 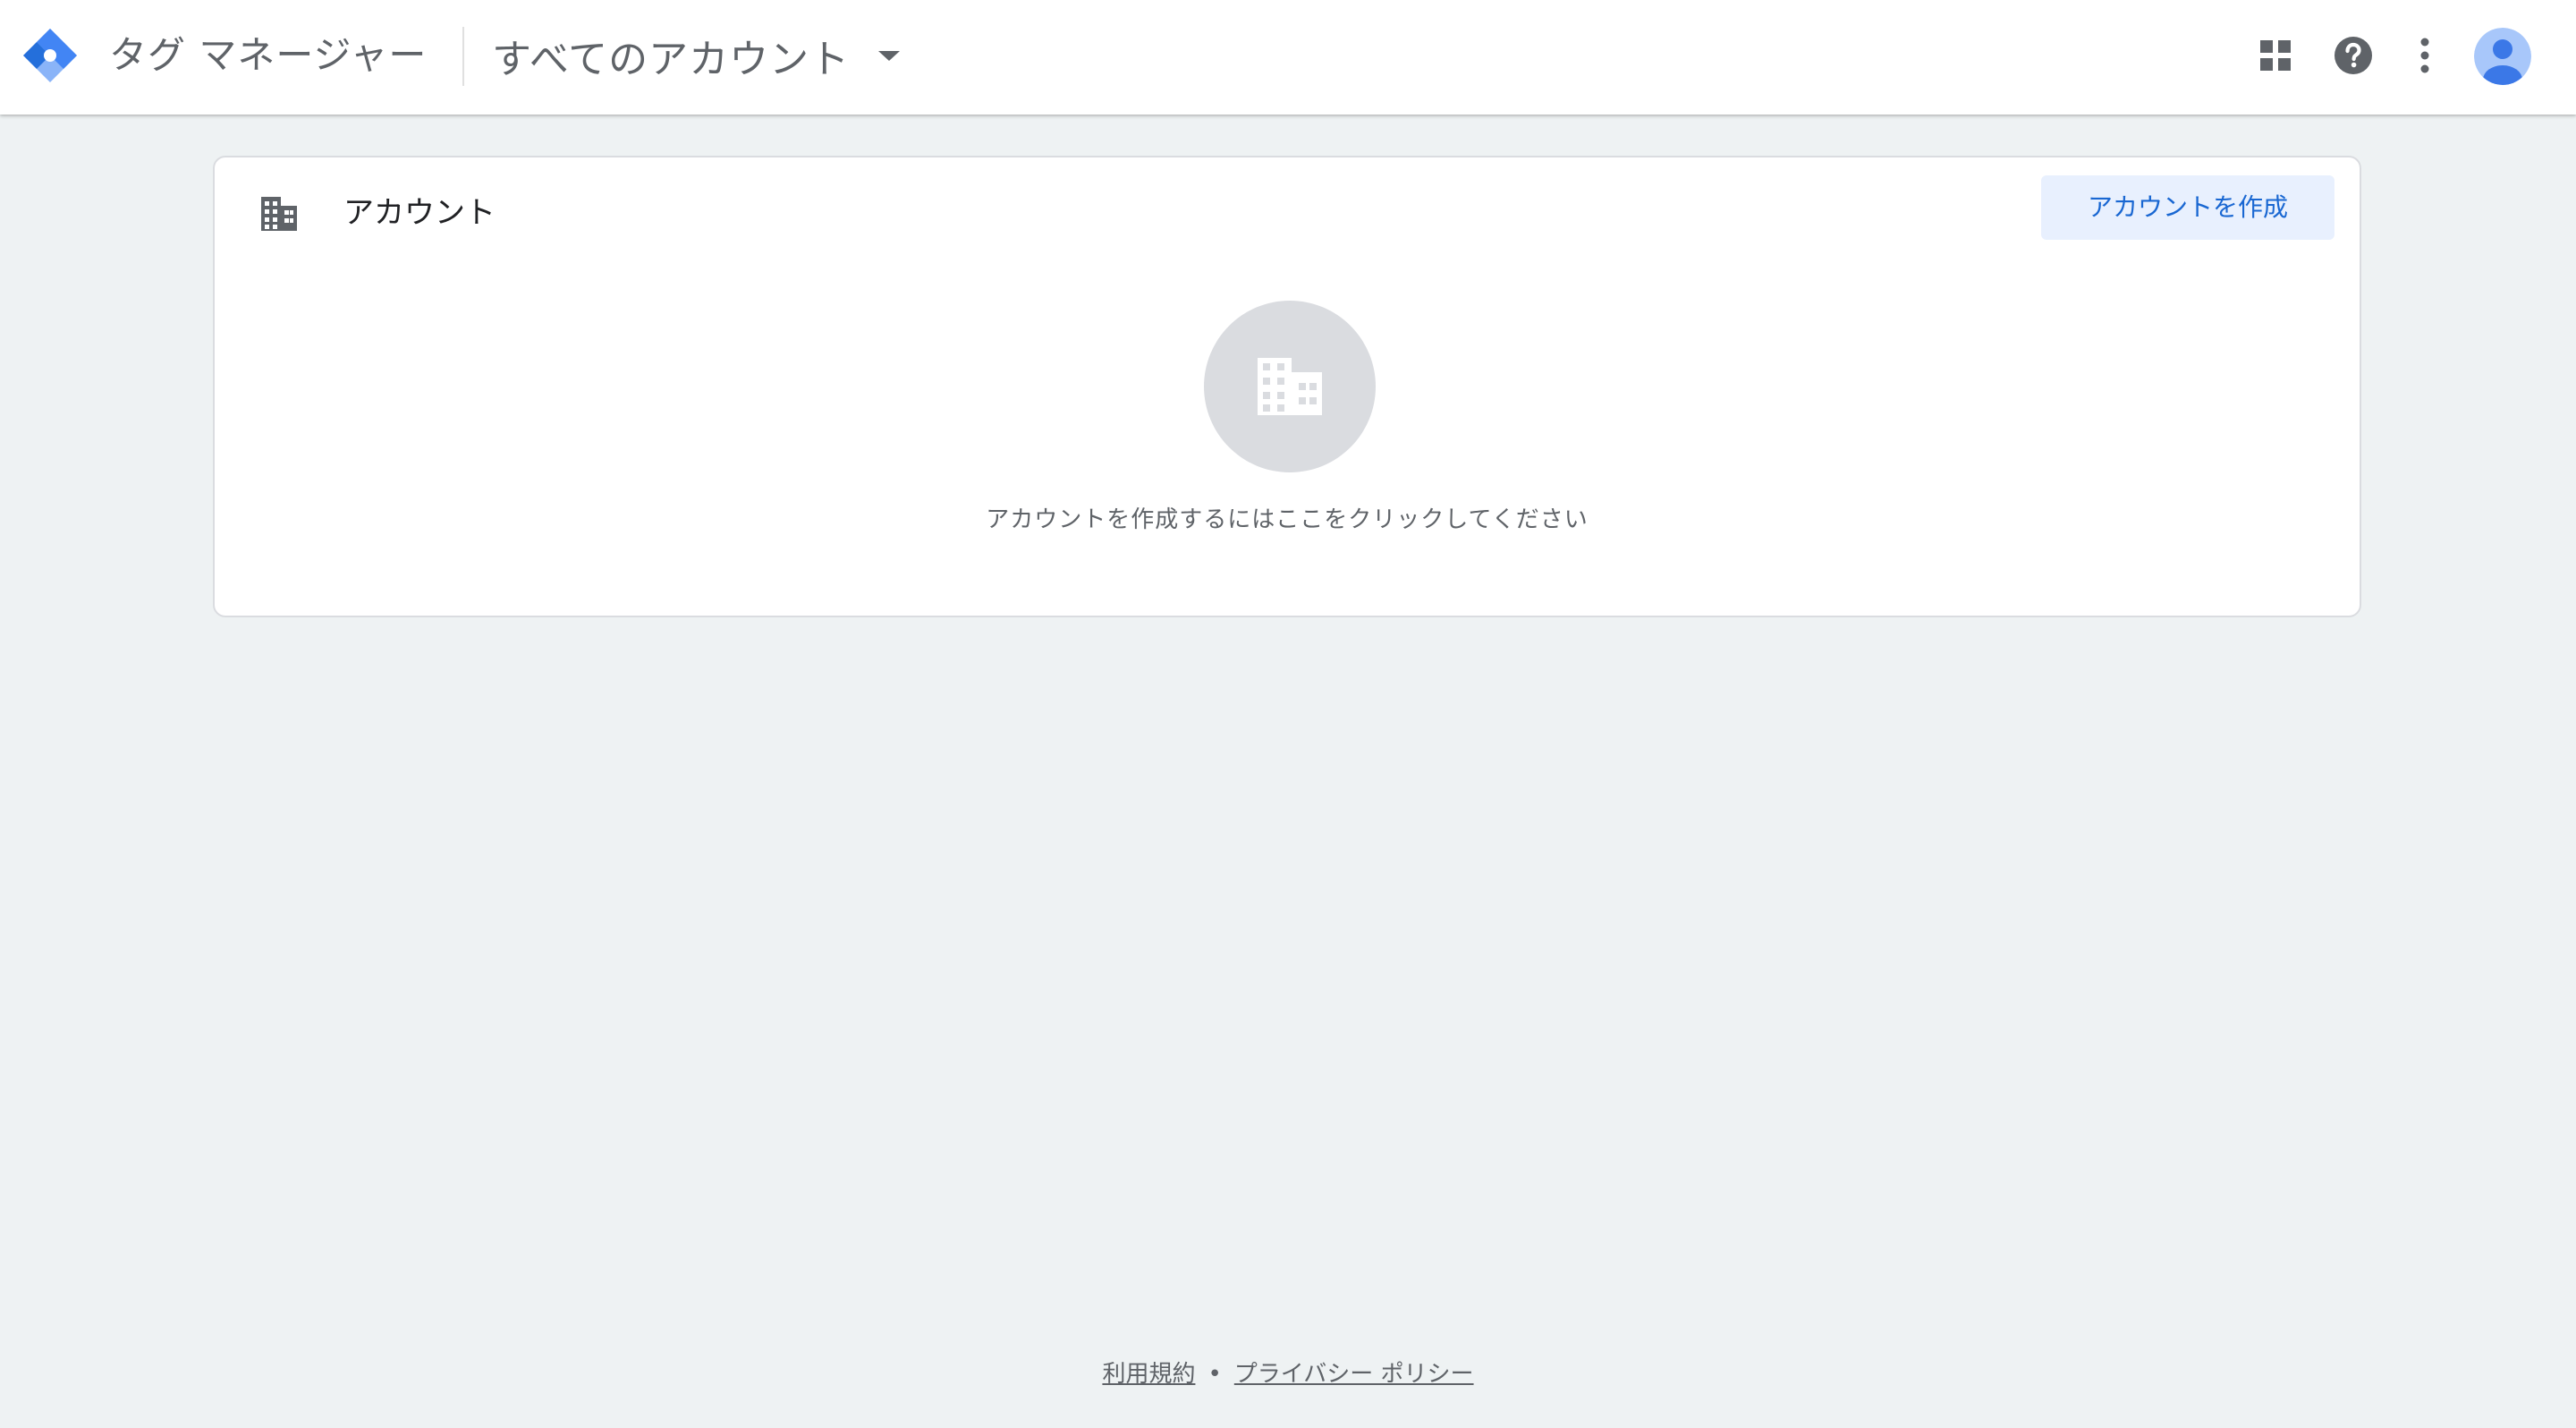 I want to click on empty-state-create-account, so click(x=1290, y=386).